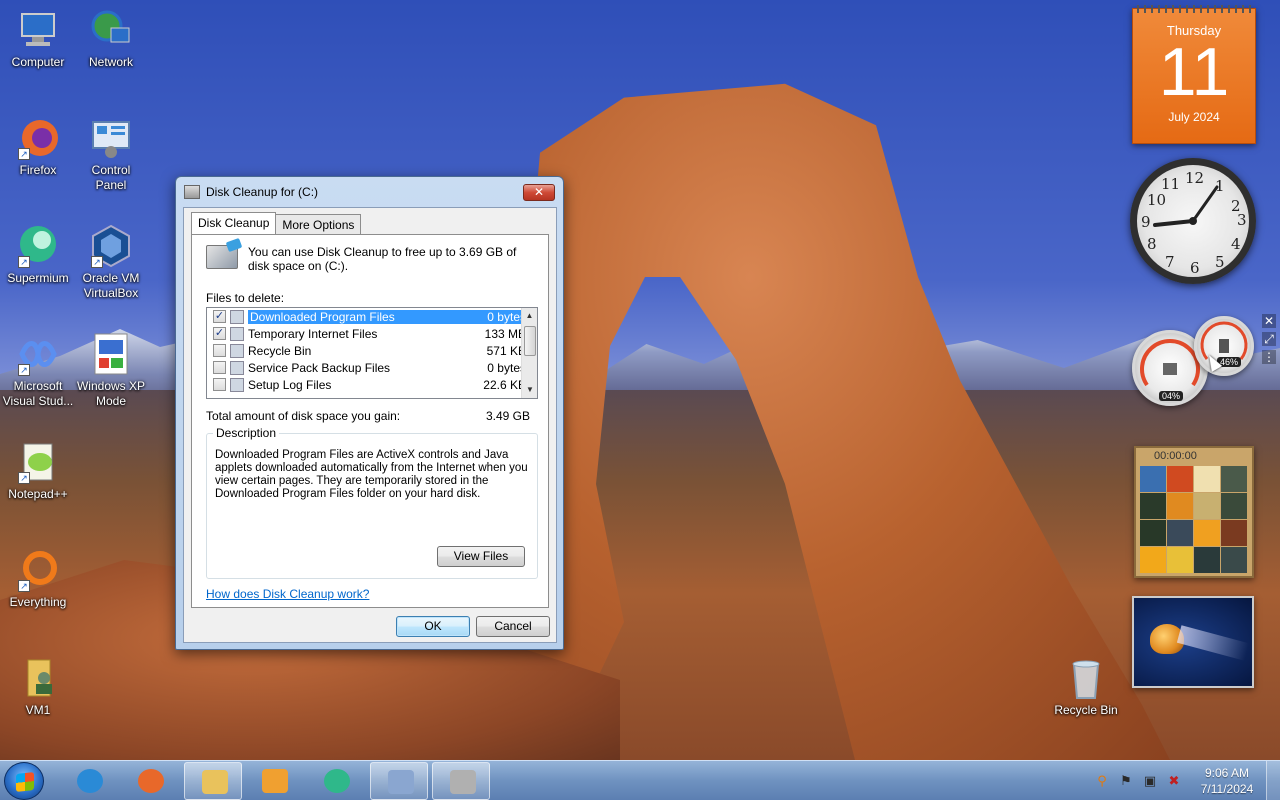 The image size is (1280, 800). Describe the element at coordinates (529, 390) in the screenshot. I see `scroll-down-icon: ▼` at that location.